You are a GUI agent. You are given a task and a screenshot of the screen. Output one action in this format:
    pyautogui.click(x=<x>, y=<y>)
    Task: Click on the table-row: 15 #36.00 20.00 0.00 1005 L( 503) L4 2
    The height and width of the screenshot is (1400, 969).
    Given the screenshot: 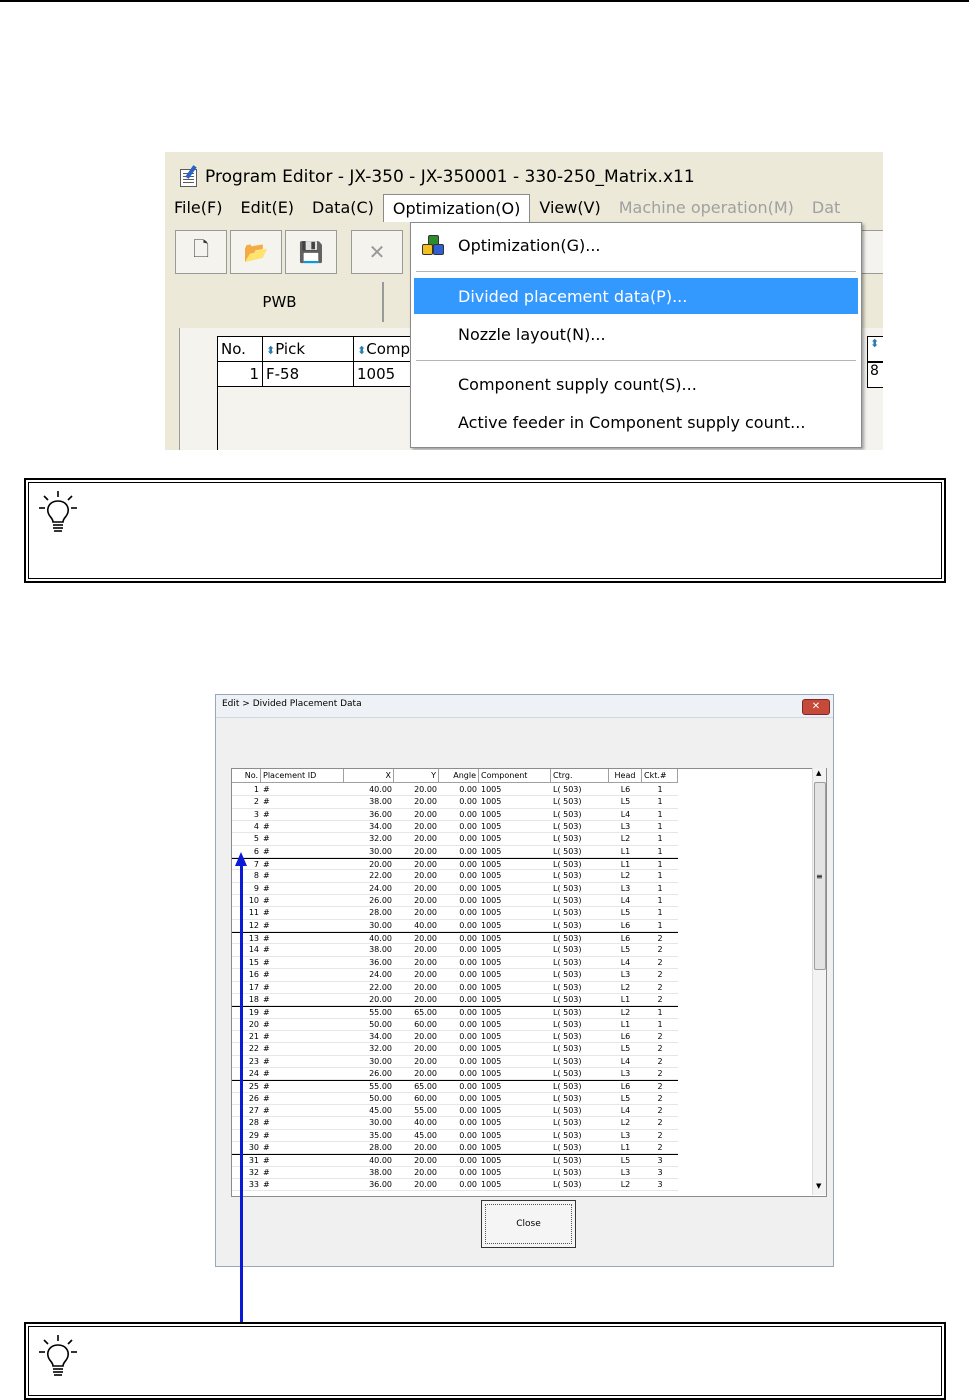 What is the action you would take?
    pyautogui.click(x=455, y=963)
    